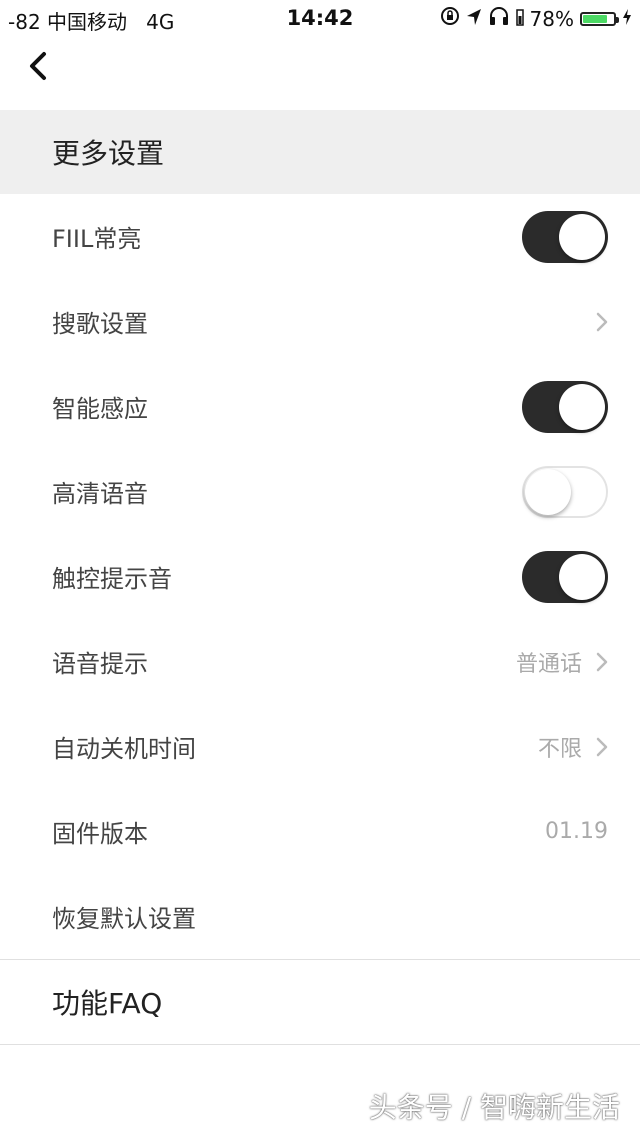 The height and width of the screenshot is (1138, 640). Describe the element at coordinates (320, 491) in the screenshot. I see `setting-row-hd-voice: 高清语音` at that location.